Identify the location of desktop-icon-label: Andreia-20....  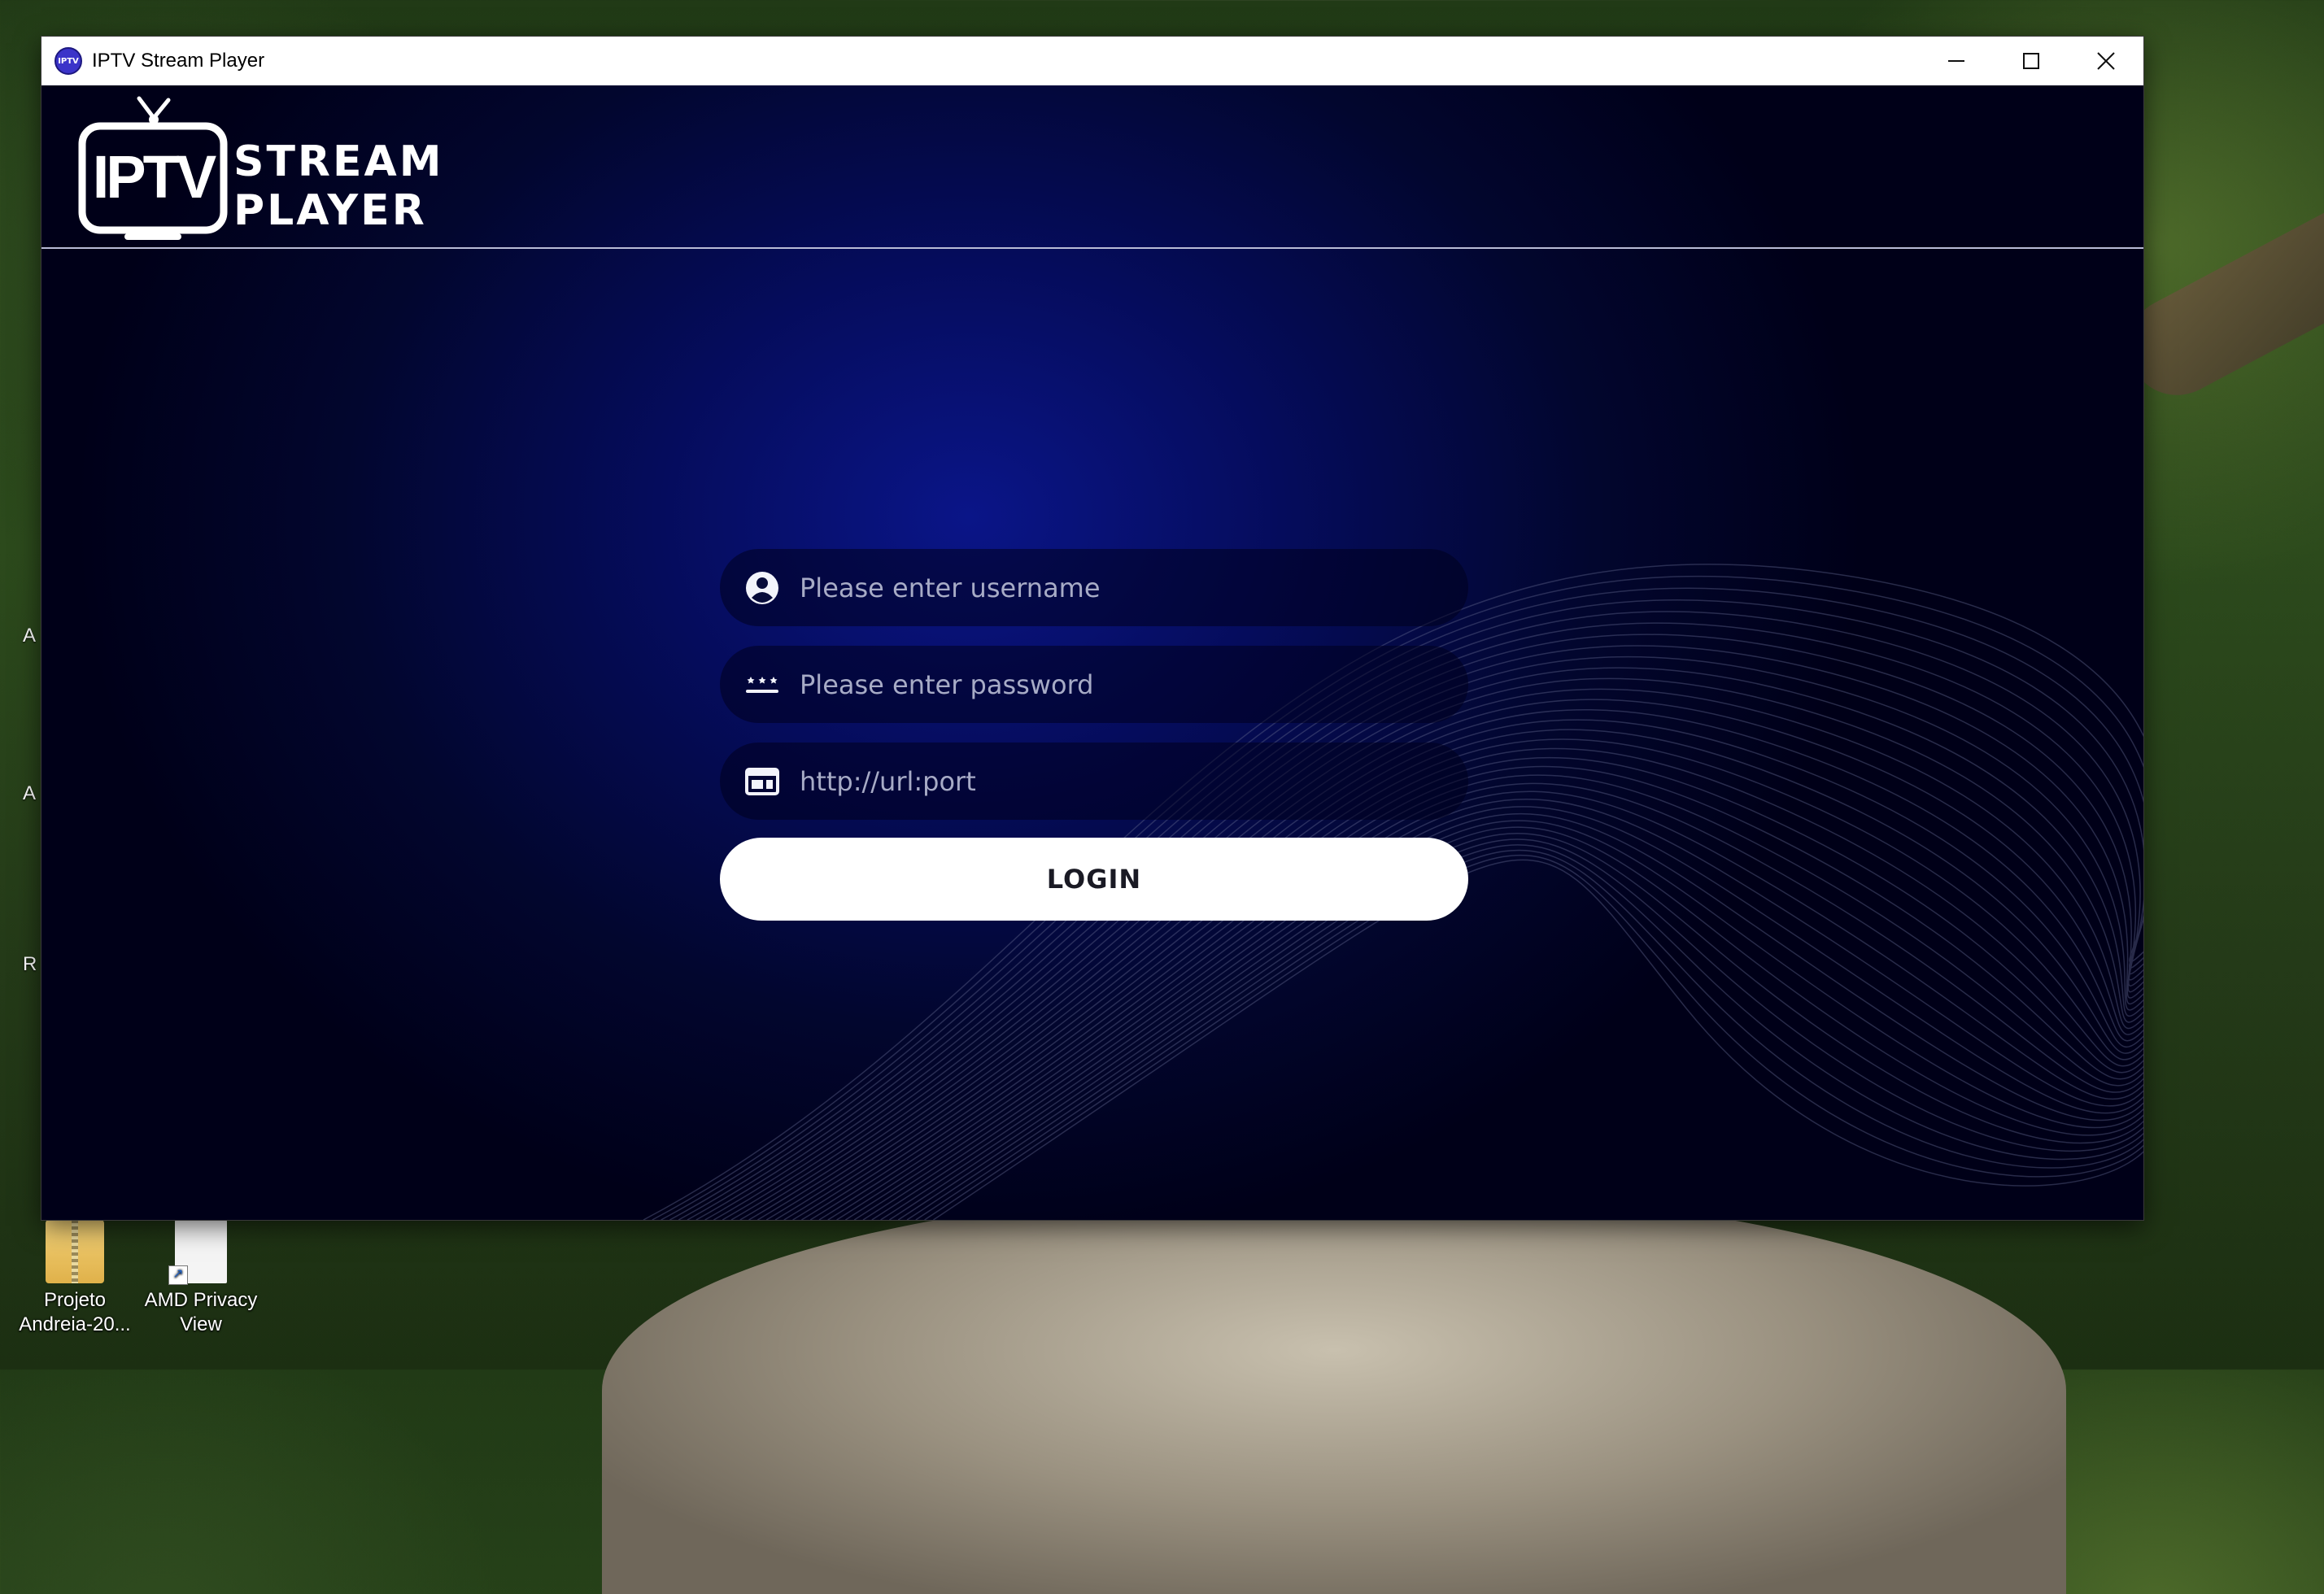
(75, 1324).